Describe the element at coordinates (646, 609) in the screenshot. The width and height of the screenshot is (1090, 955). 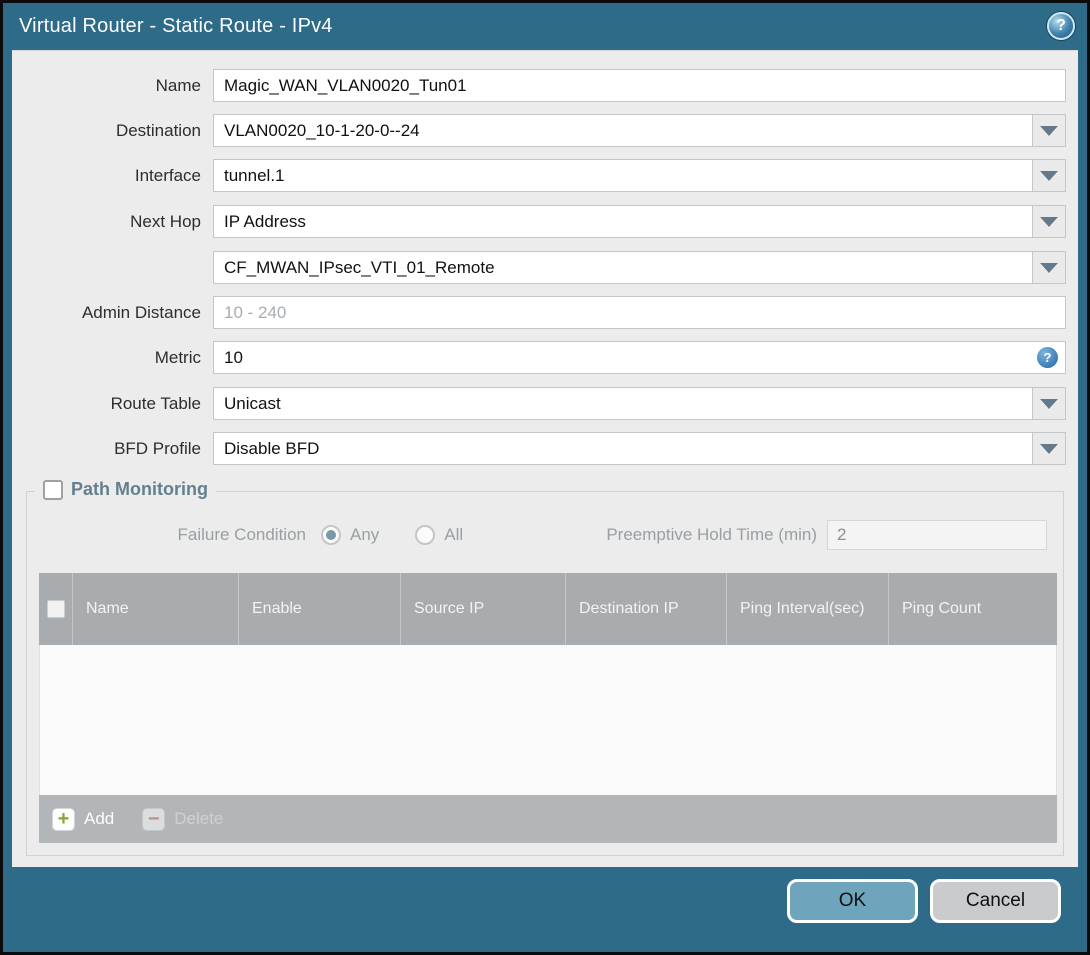
I see `column-header-destination-ip: Destination IP` at that location.